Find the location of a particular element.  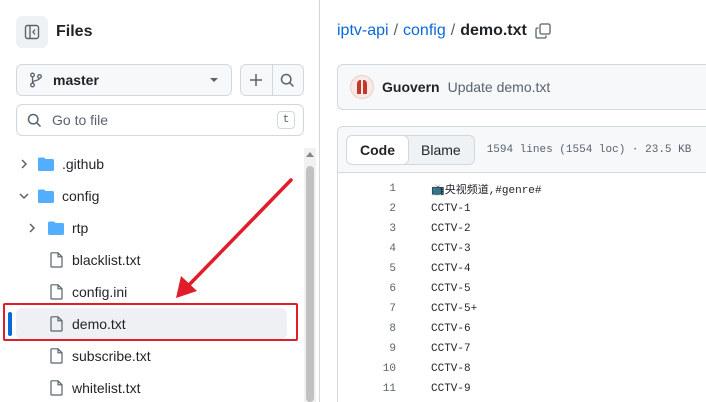

sidebar-collapse-icon is located at coordinates (32, 32).